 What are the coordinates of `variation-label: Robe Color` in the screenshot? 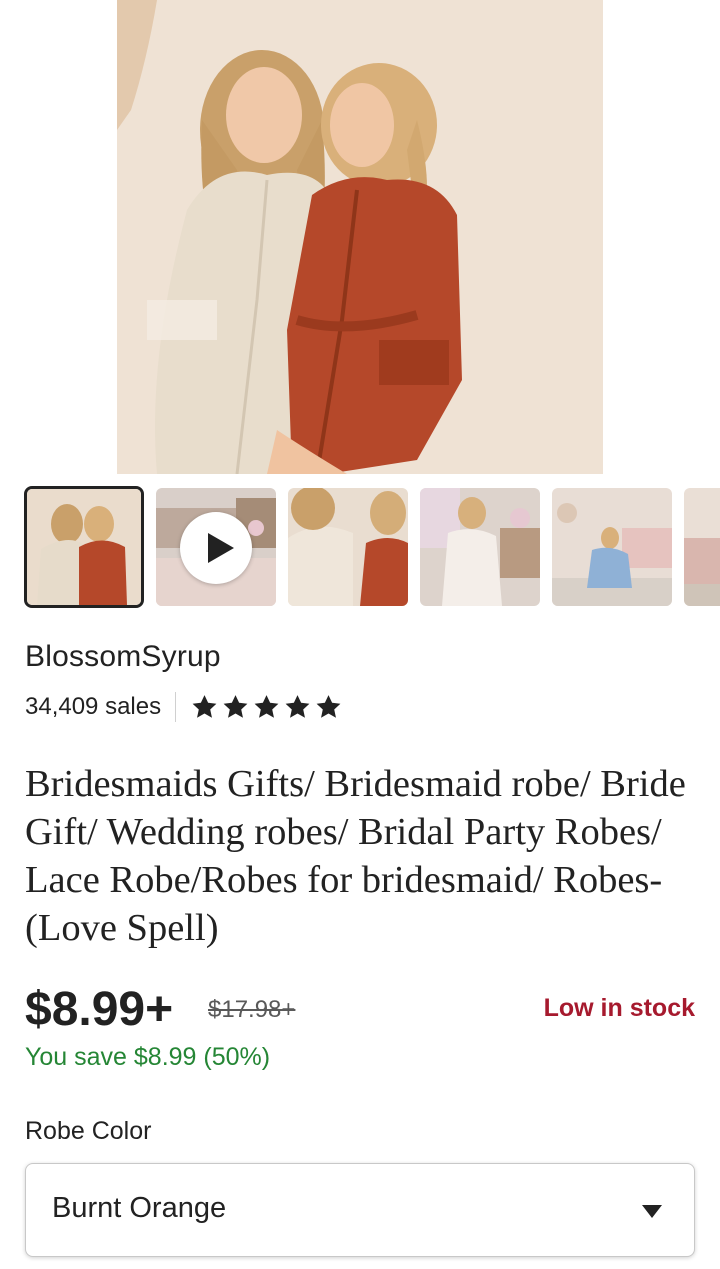 It's located at (88, 1131).